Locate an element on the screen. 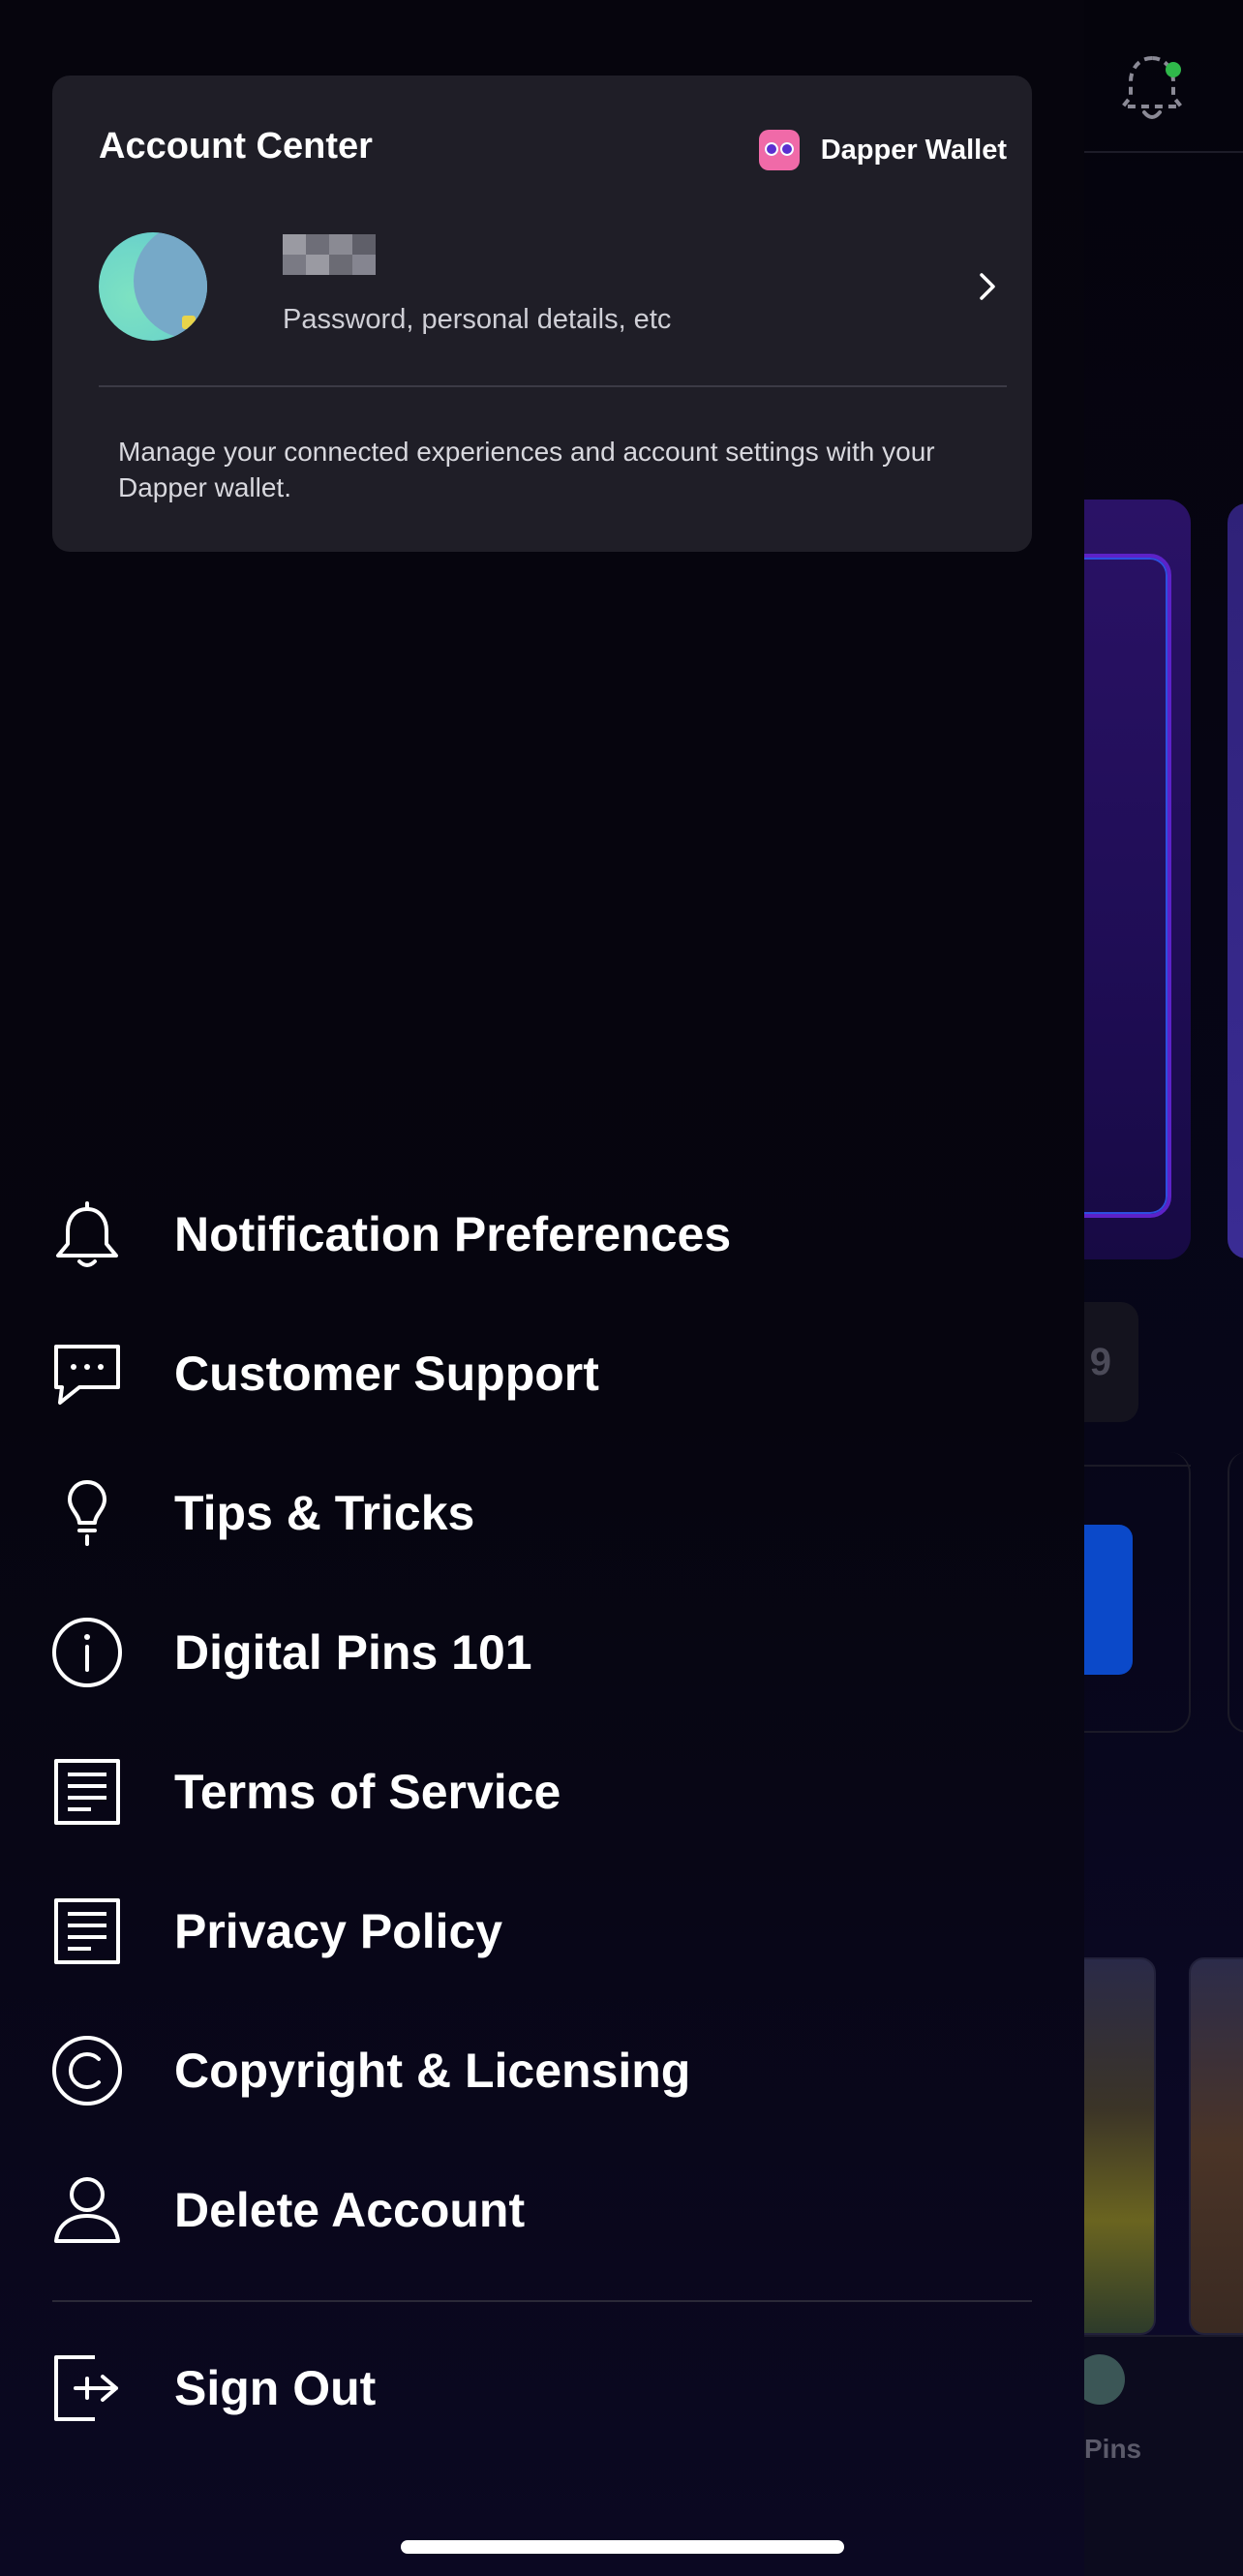 This screenshot has width=1243, height=2576. lightbulb-icon is located at coordinates (87, 1513).